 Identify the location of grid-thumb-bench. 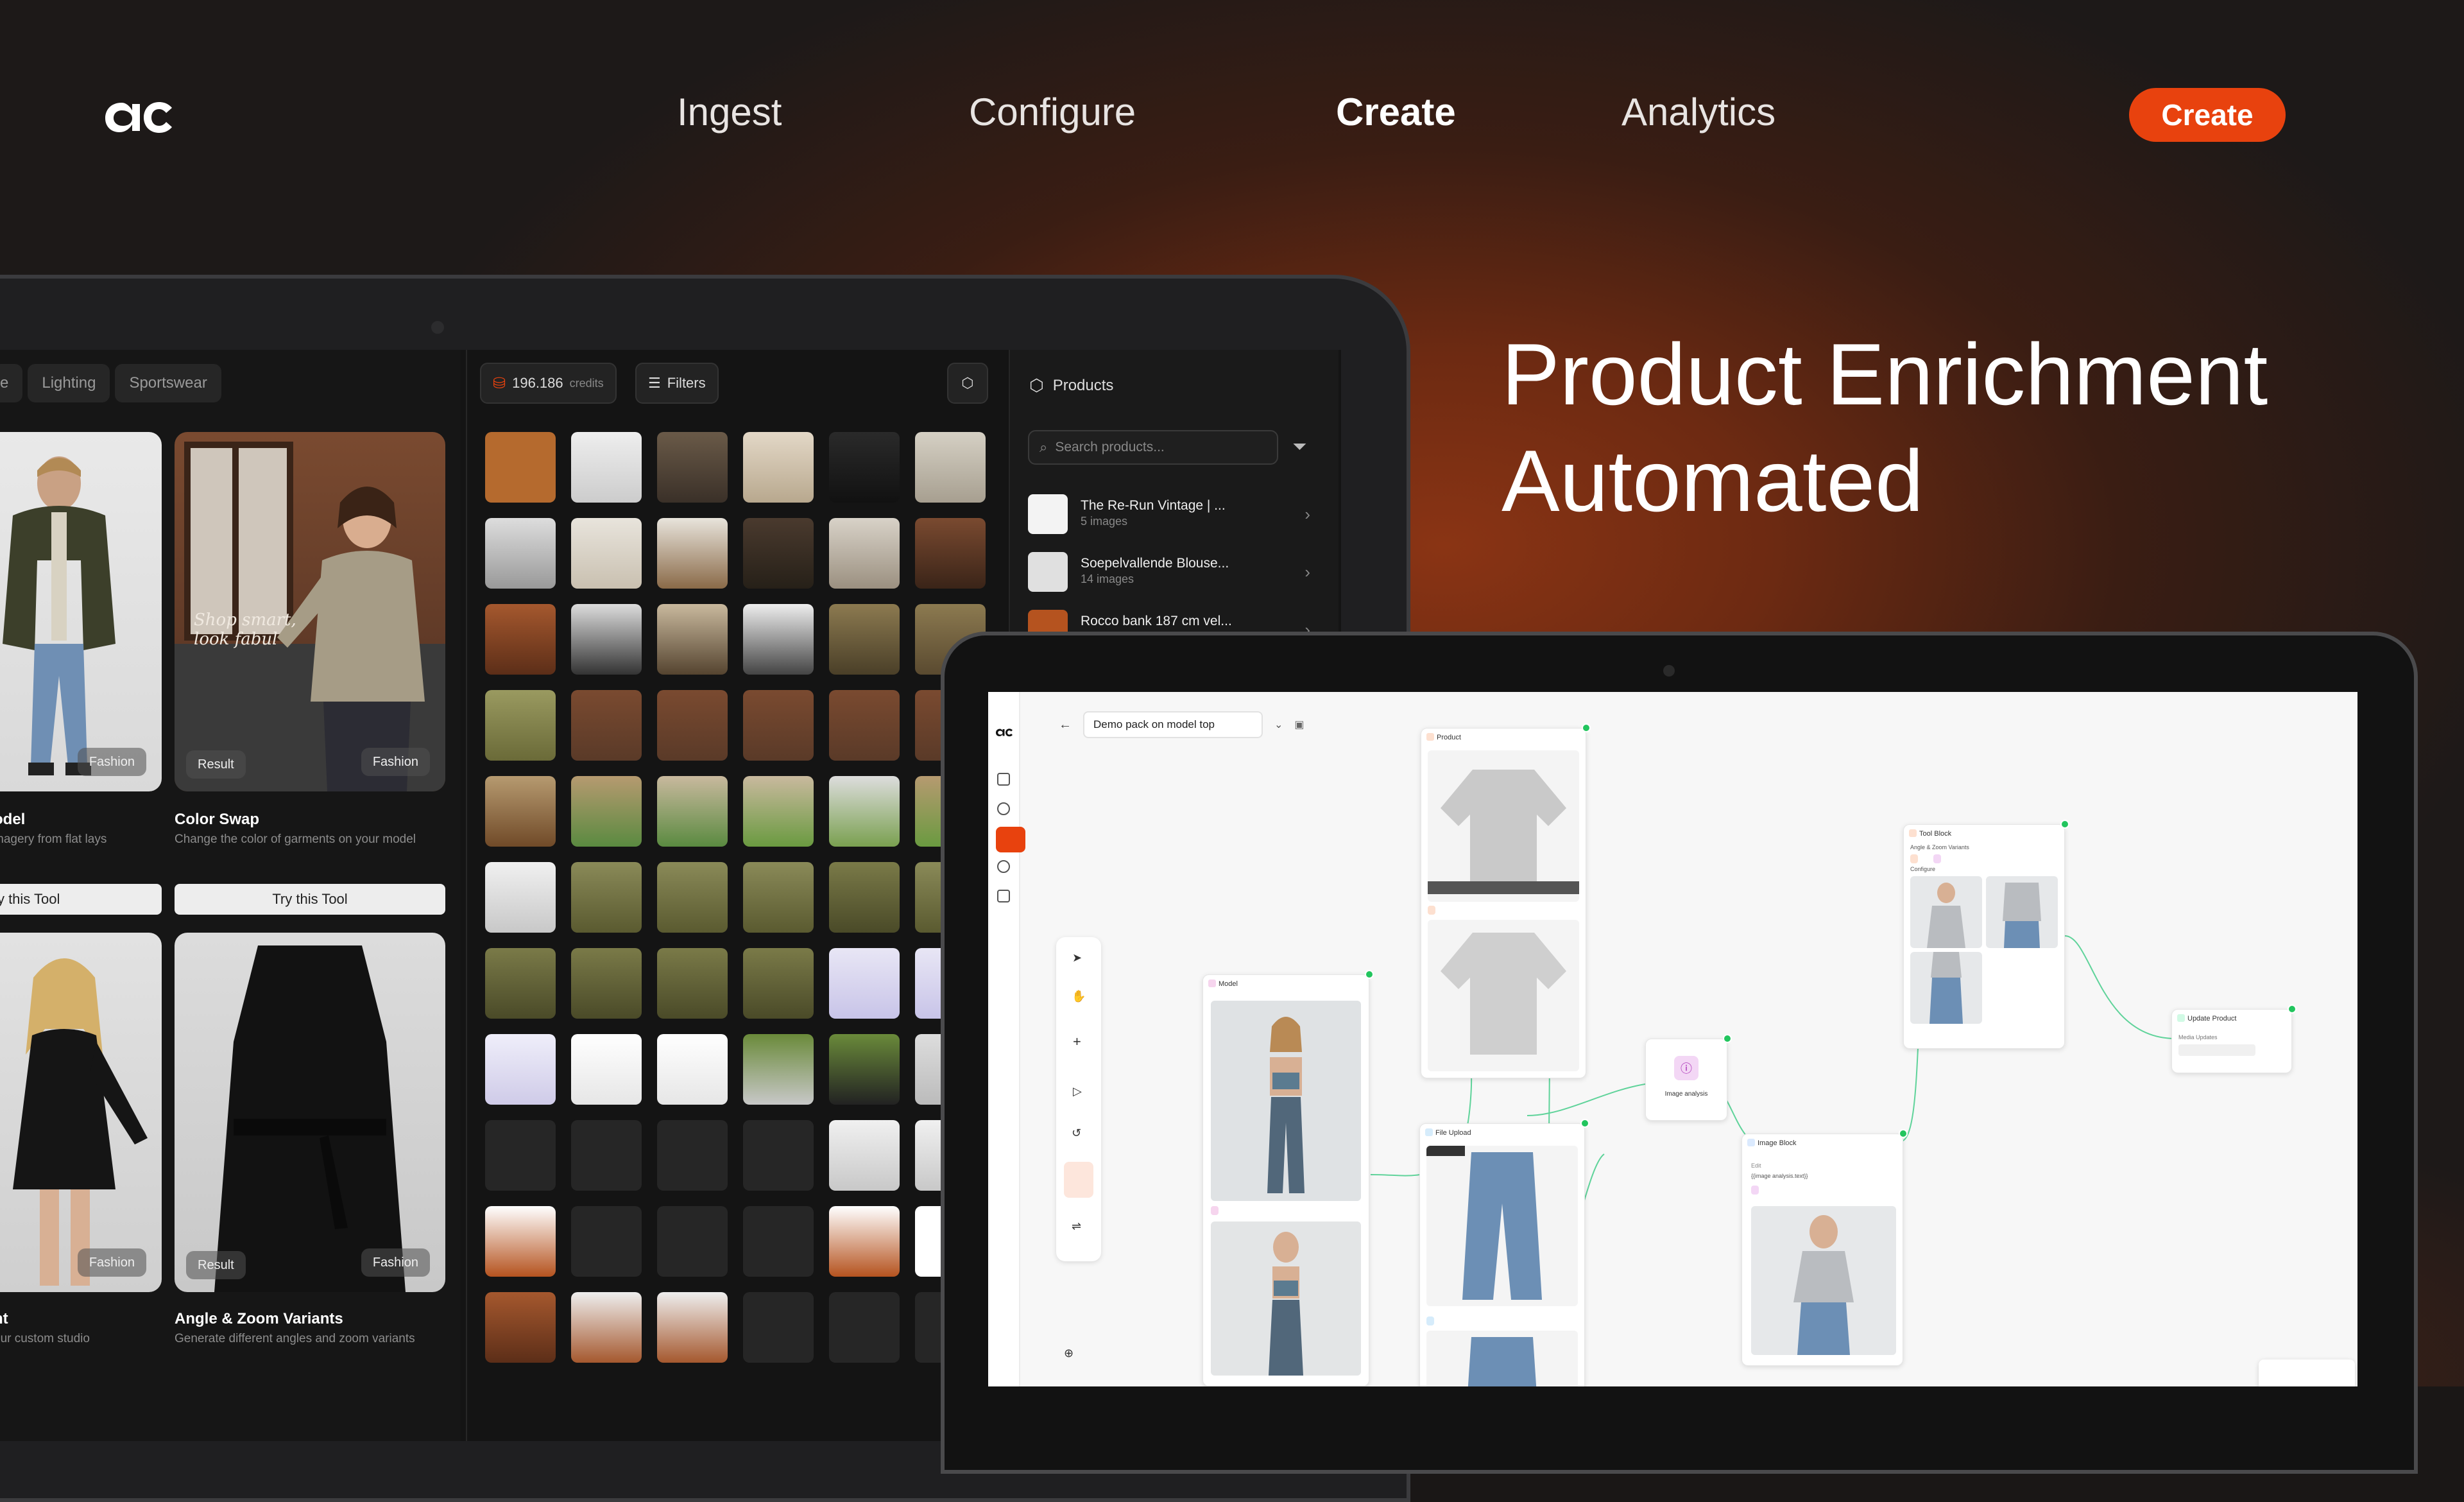
(520, 468).